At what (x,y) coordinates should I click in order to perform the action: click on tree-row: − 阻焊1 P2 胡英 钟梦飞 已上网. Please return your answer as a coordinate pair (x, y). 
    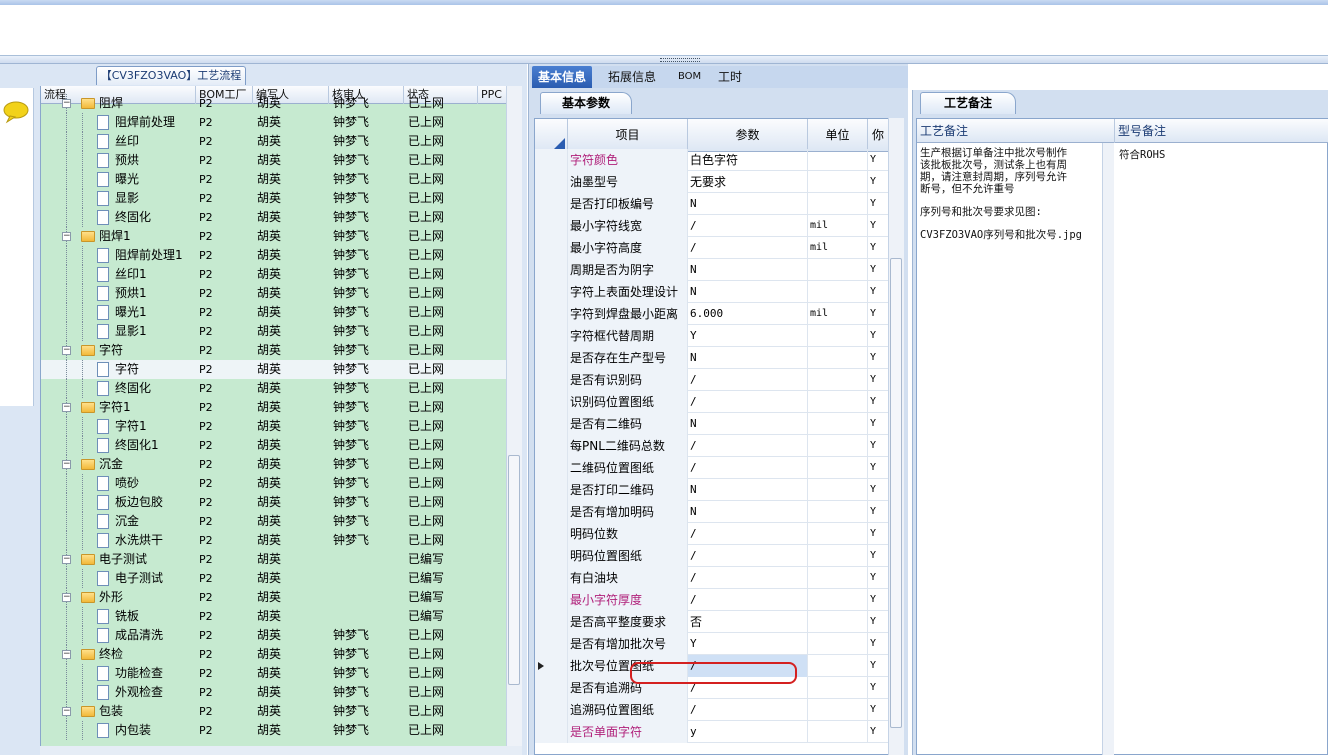
    Looking at the image, I should click on (275, 236).